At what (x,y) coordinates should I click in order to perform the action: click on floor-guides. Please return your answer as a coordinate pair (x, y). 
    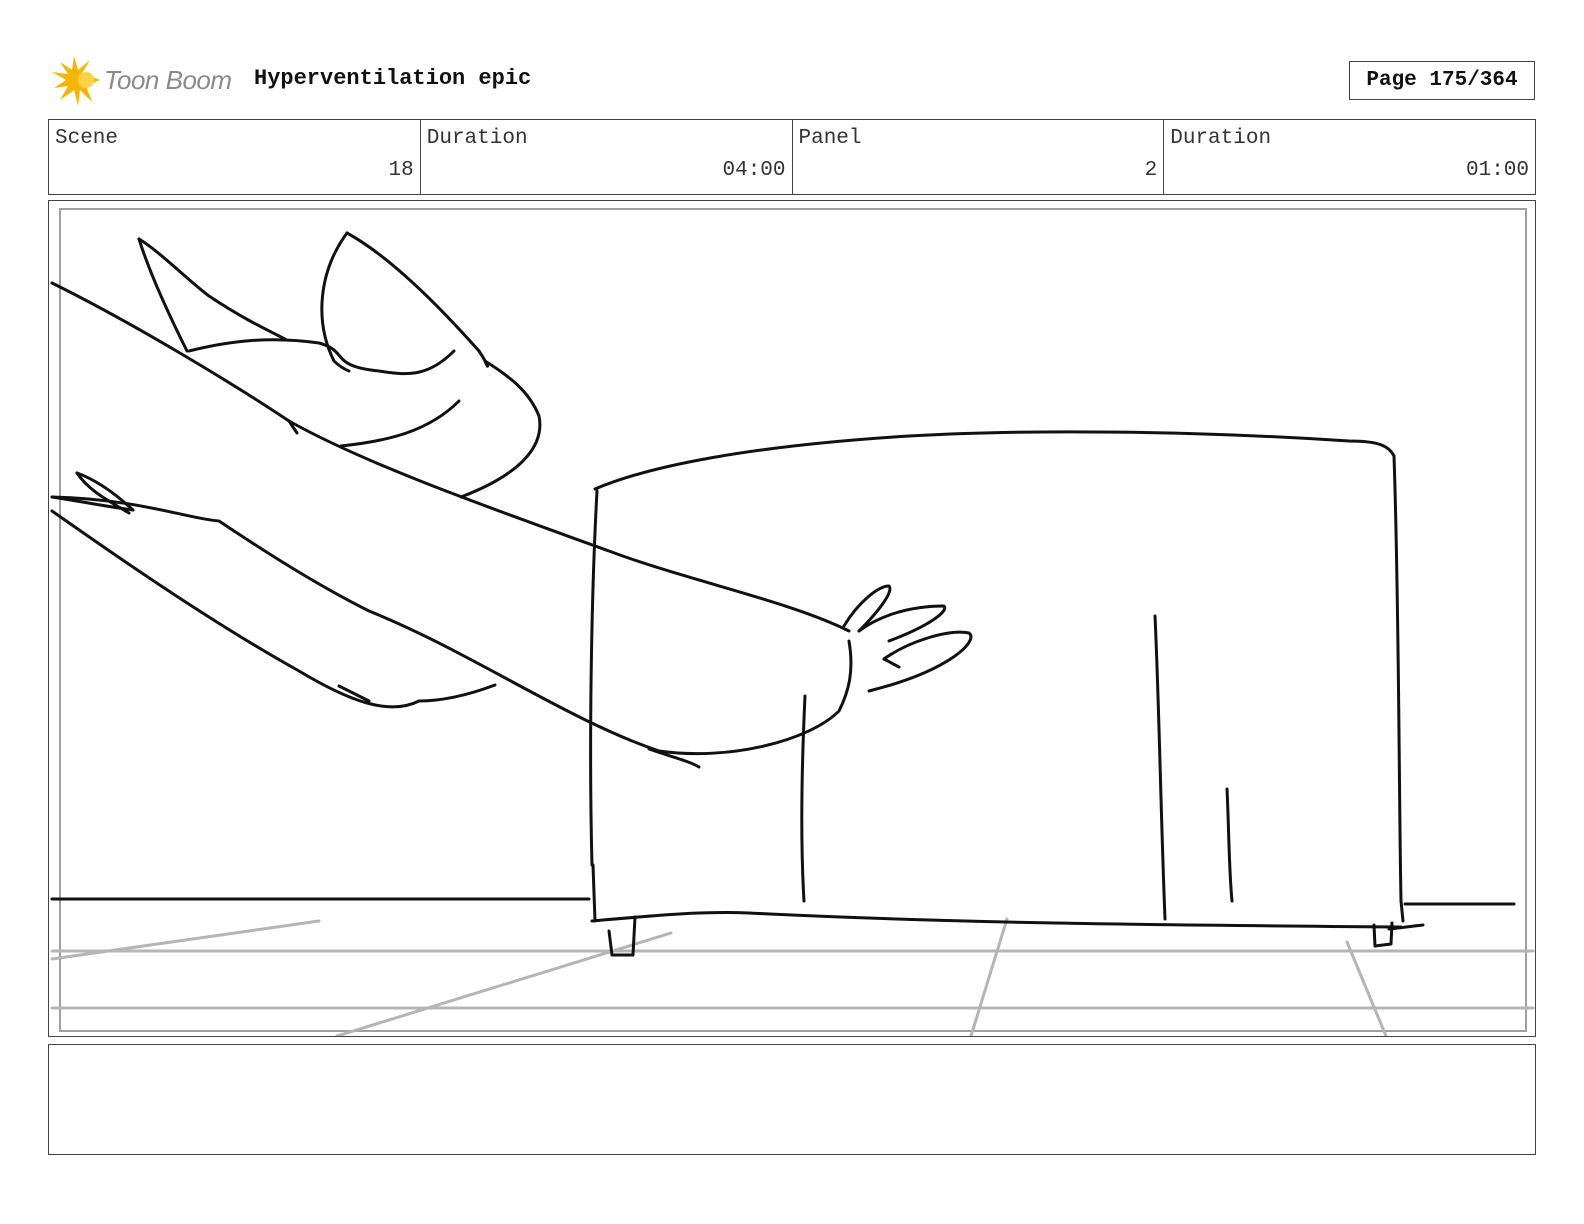
    Looking at the image, I should click on (792, 976).